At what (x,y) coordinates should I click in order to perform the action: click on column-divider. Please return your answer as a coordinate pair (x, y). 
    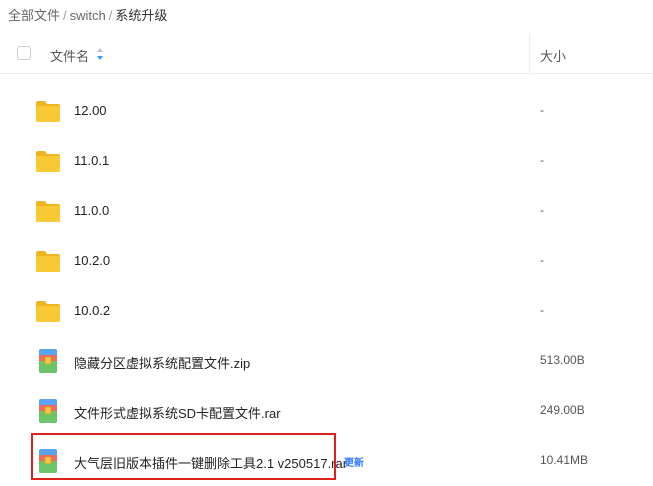
    Looking at the image, I should click on (529, 54).